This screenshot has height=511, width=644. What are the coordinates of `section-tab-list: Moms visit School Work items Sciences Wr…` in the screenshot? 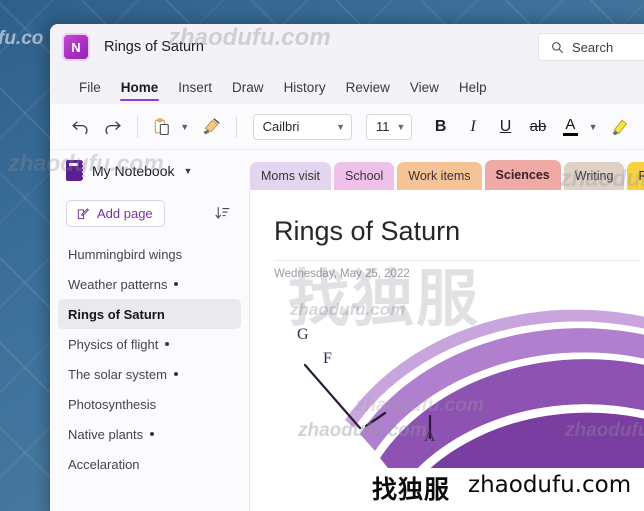 It's located at (447, 175).